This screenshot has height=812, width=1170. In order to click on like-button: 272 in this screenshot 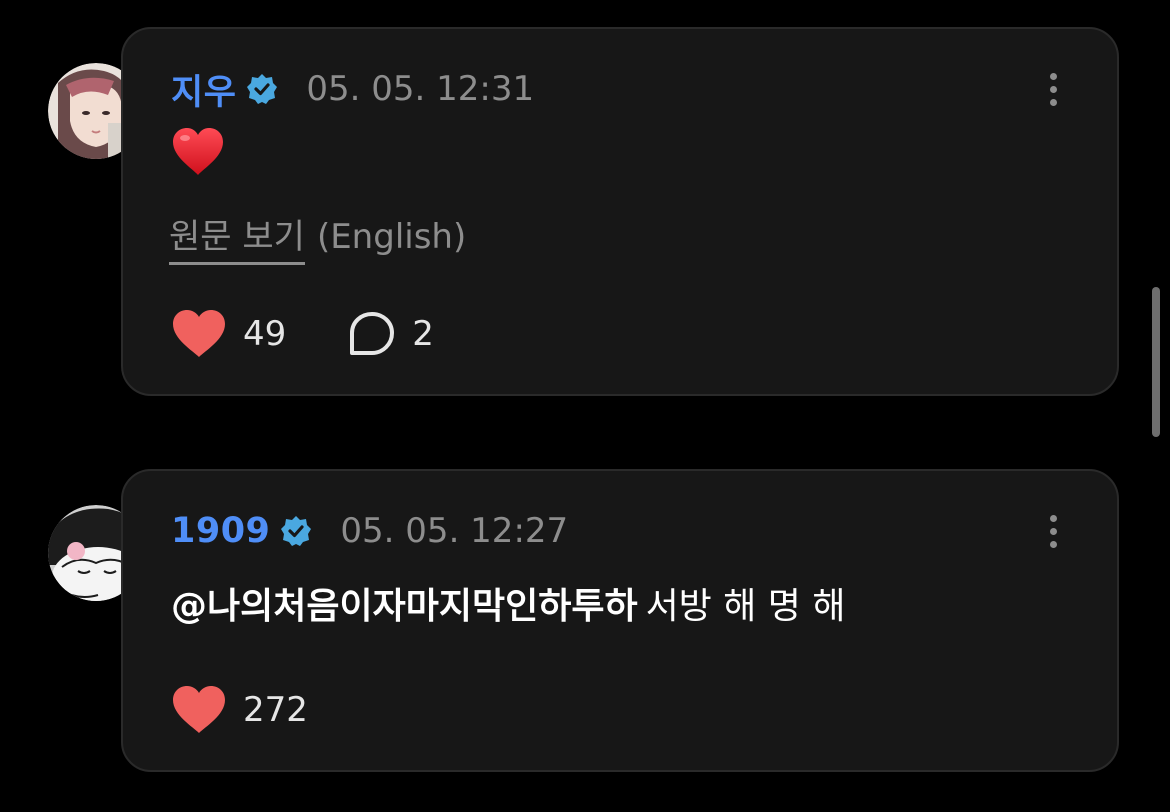, I will do `click(239, 710)`.